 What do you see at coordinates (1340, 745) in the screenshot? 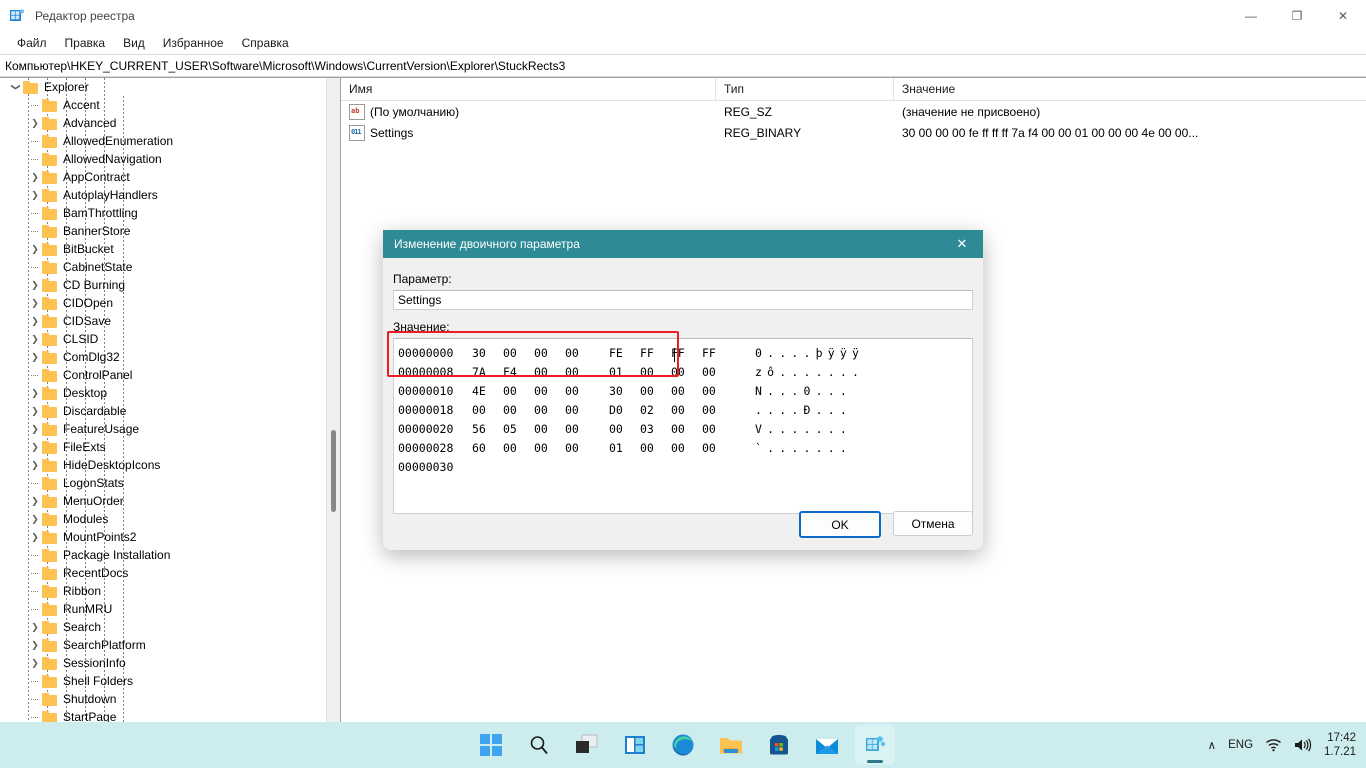
I see `clock: 17:42 1.7.21` at bounding box center [1340, 745].